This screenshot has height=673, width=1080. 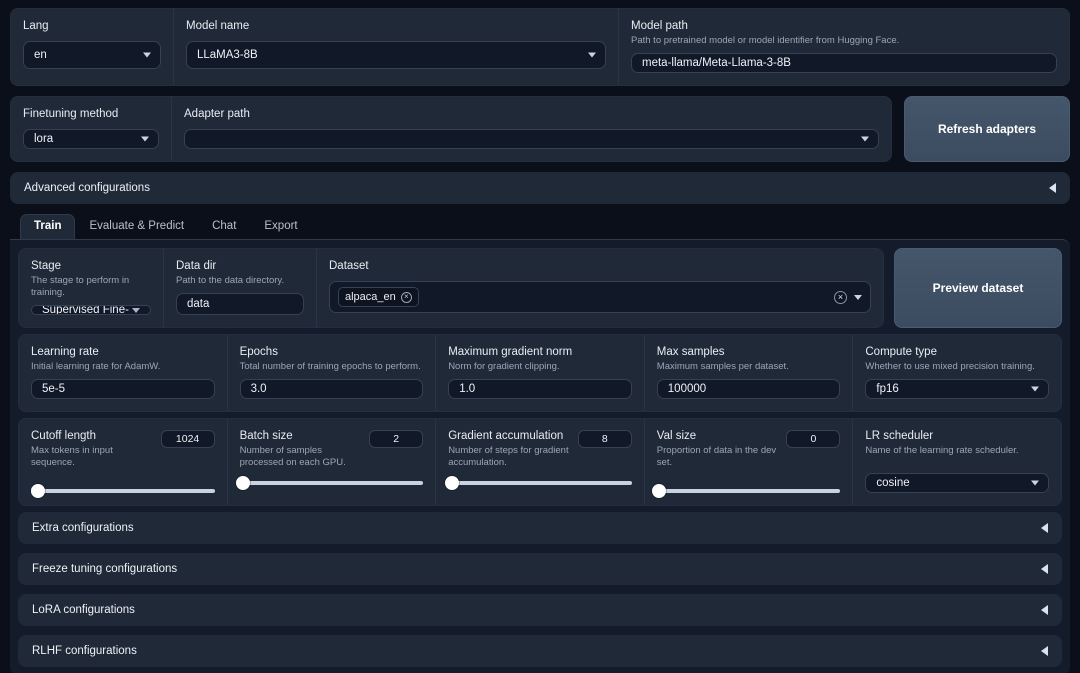 I want to click on clear-icon: ×, so click(x=840, y=297).